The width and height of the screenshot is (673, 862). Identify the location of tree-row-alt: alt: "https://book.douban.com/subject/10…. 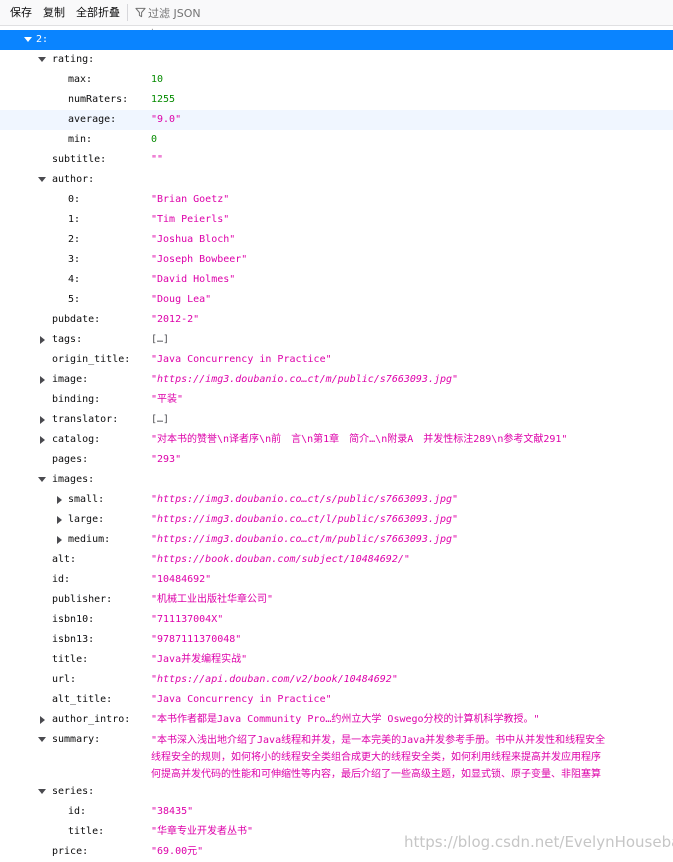
(336, 560).